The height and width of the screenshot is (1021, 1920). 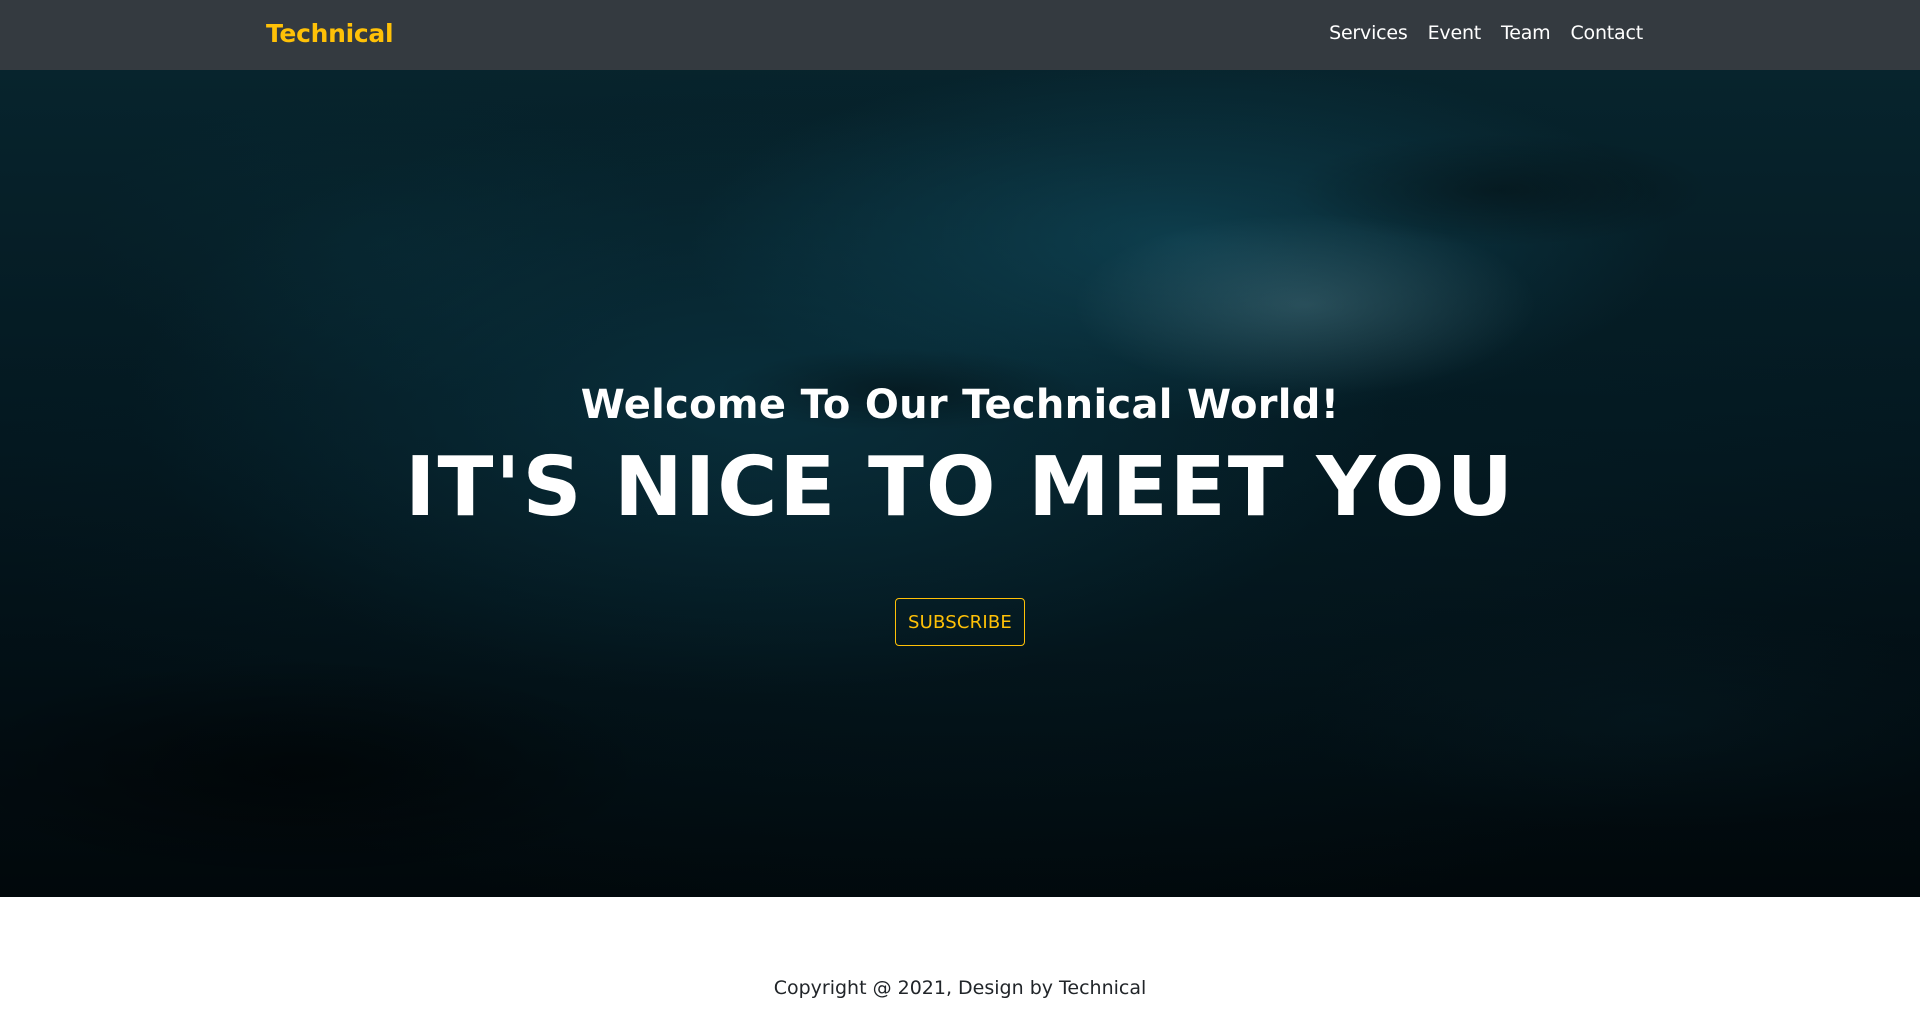 What do you see at coordinates (960, 622) in the screenshot?
I see `subscribe-button: SUBSCRIBE` at bounding box center [960, 622].